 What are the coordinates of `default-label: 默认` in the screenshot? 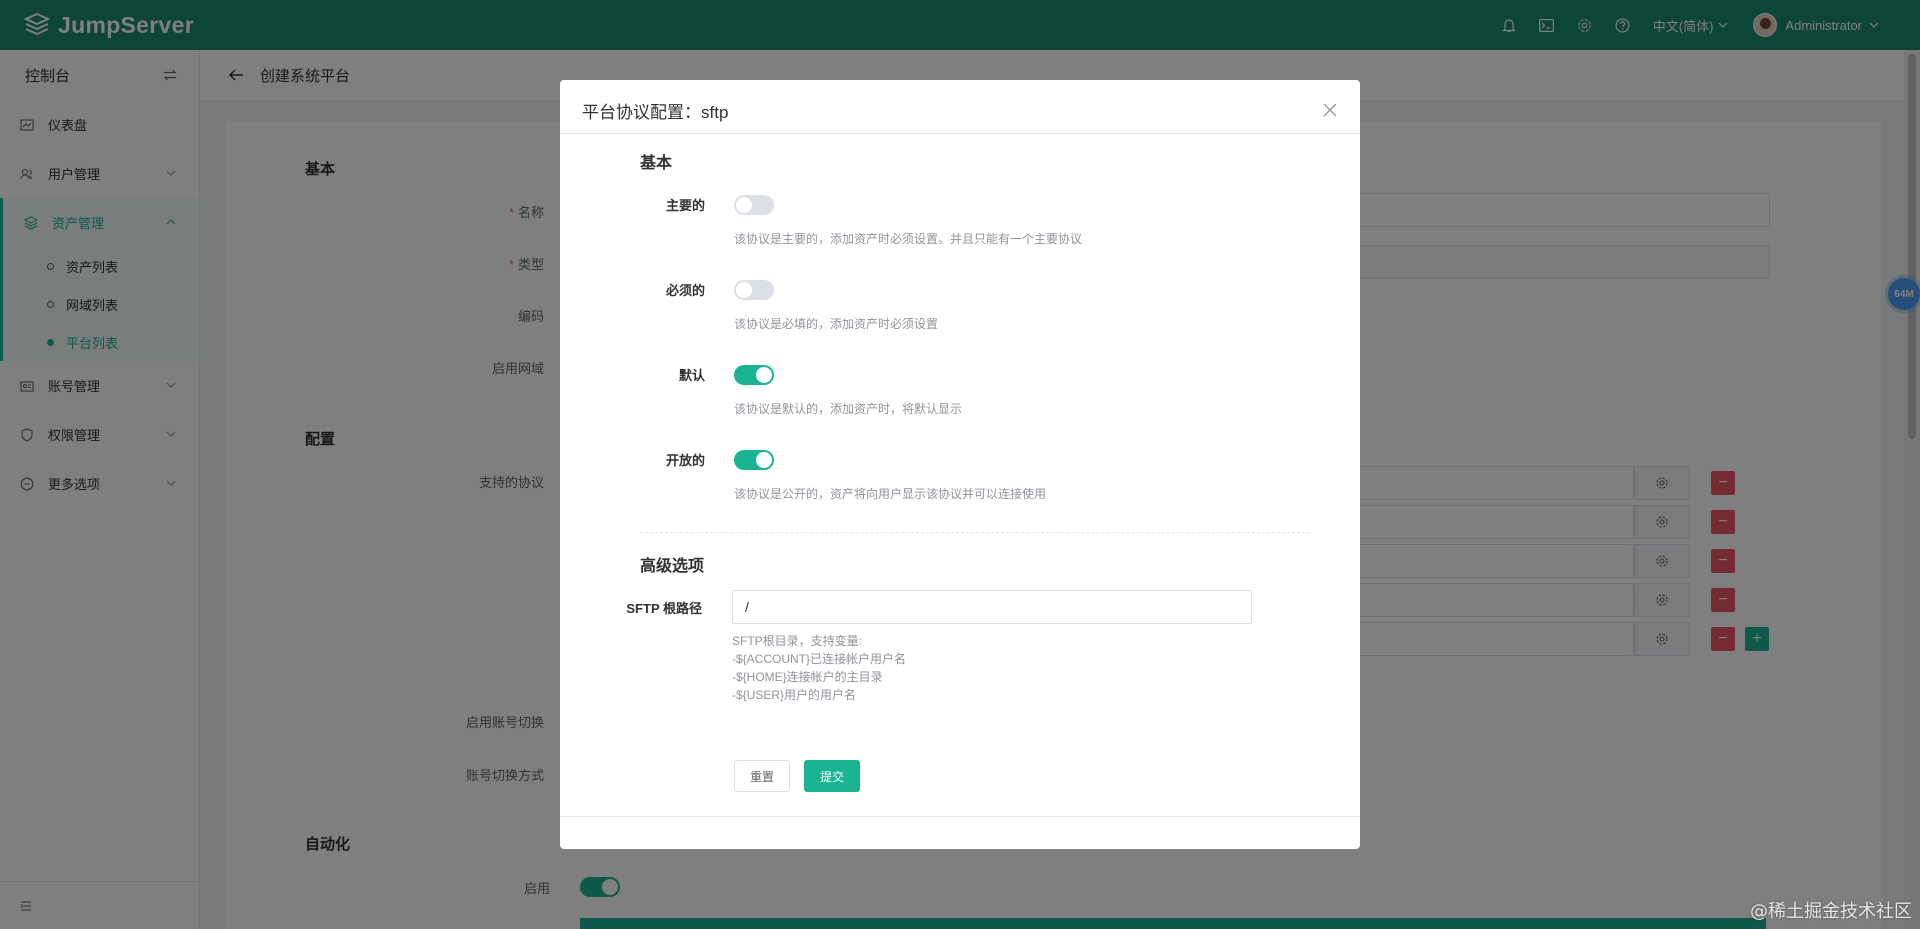 It's located at (691, 375).